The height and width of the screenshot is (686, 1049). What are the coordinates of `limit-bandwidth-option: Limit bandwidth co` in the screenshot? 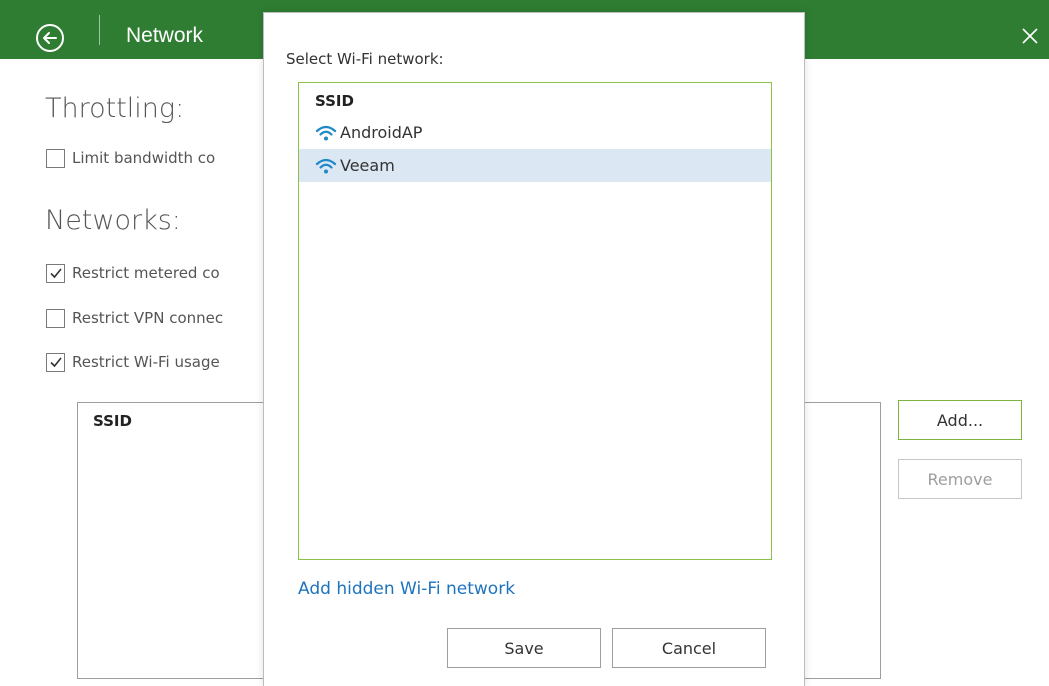 It's located at (130, 158).